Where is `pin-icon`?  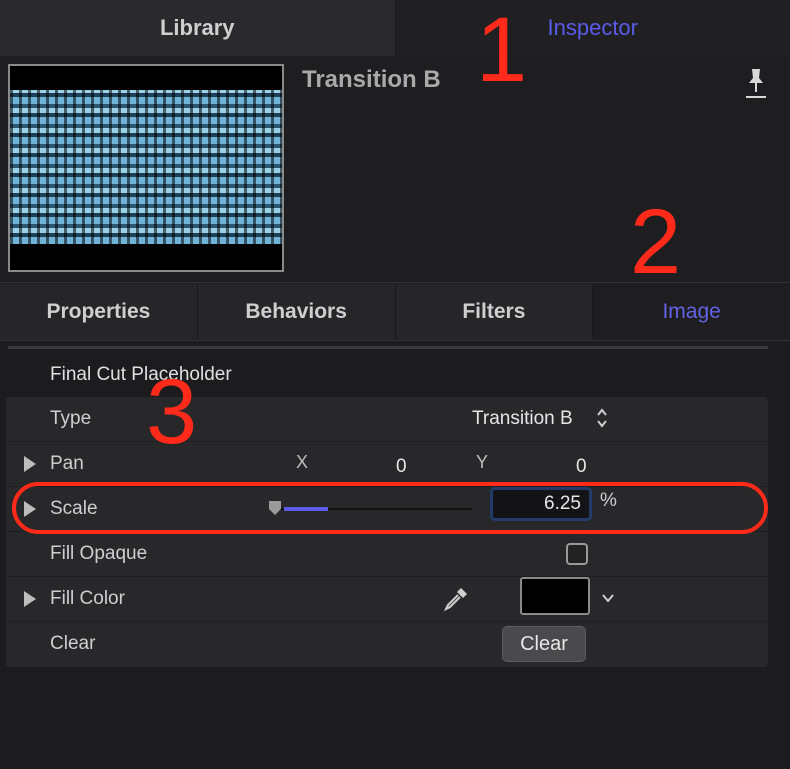 pin-icon is located at coordinates (756, 83).